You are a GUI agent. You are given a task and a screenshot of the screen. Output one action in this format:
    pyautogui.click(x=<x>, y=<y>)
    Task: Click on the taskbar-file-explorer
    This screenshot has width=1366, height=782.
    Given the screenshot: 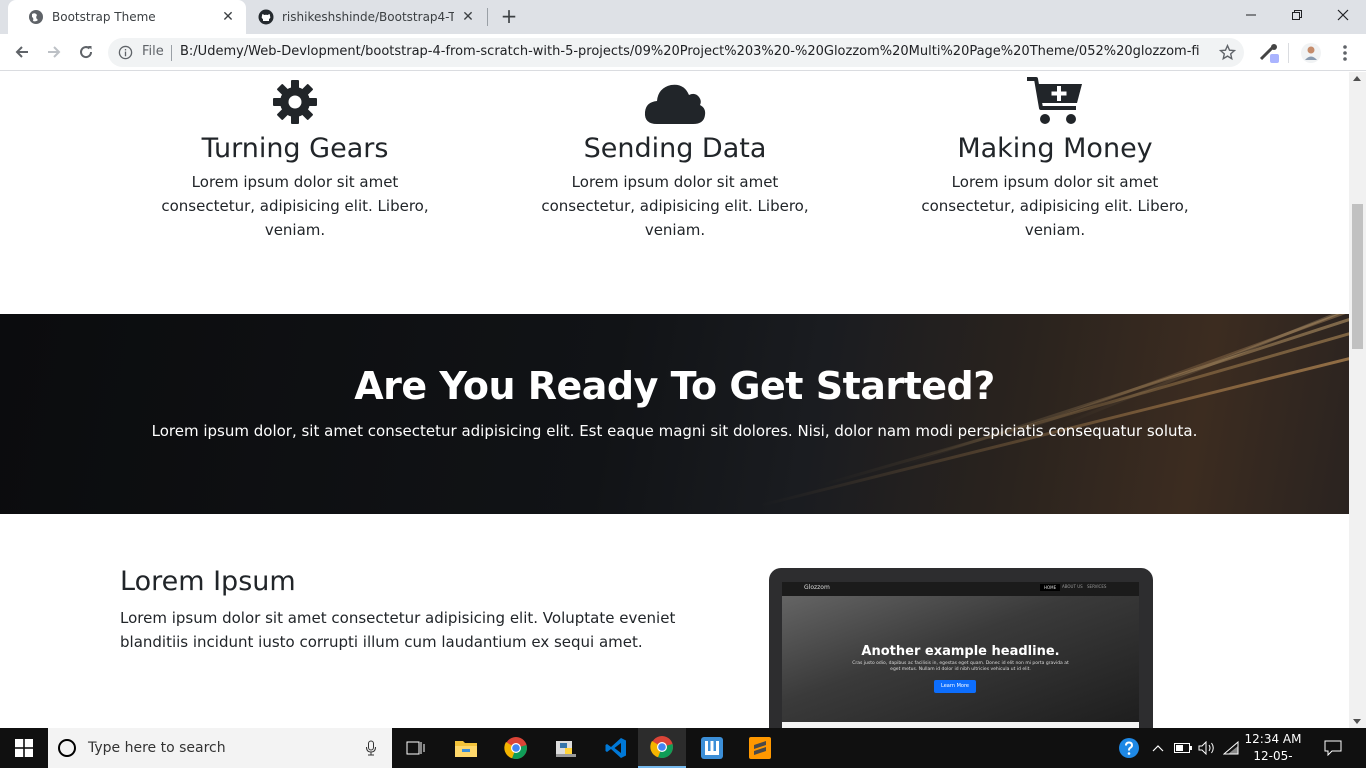 What is the action you would take?
    pyautogui.click(x=466, y=748)
    